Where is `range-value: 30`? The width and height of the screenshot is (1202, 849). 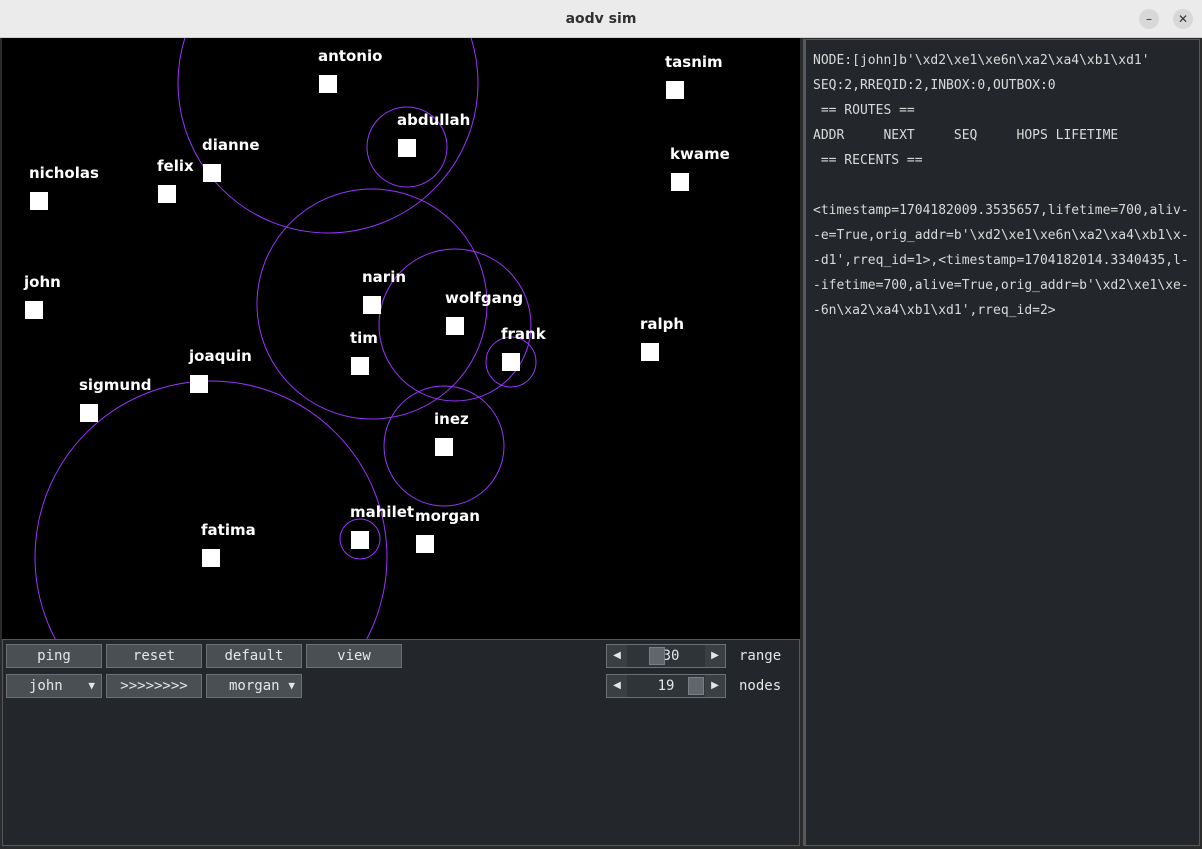 range-value: 30 is located at coordinates (671, 656).